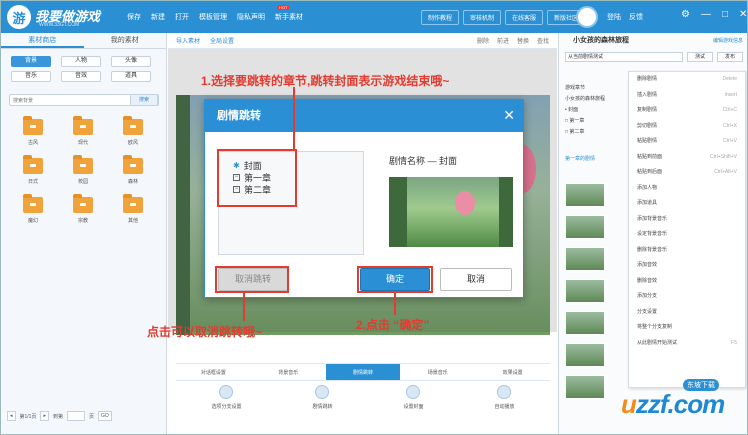 The width and height of the screenshot is (748, 435). What do you see at coordinates (188, 40) in the screenshot?
I see `import-assets-link: 导入素材` at bounding box center [188, 40].